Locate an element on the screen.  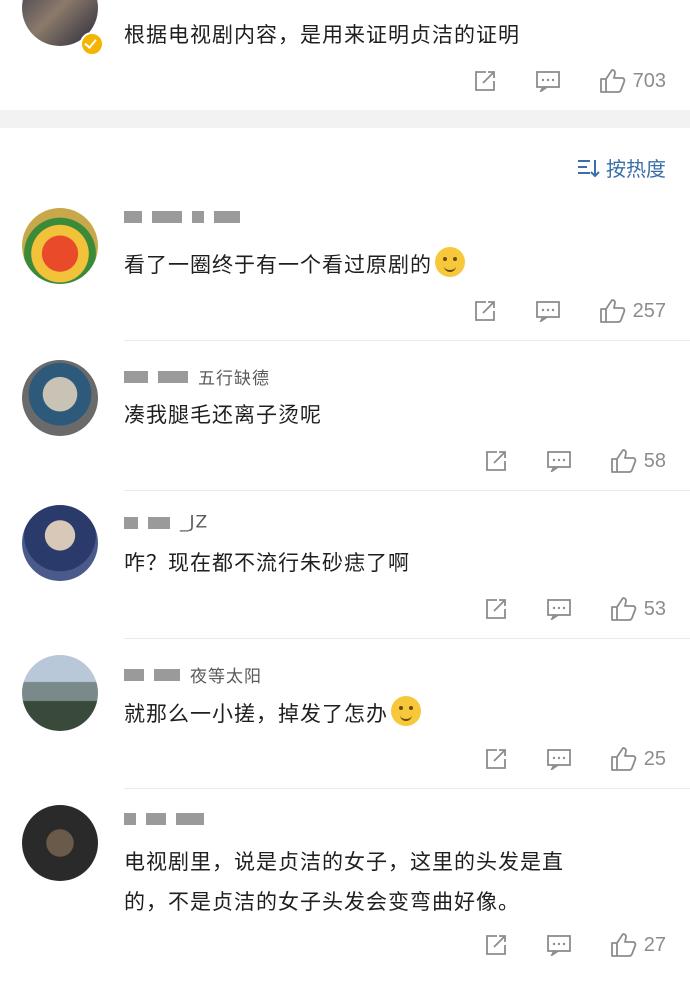
like-count: 58 is located at coordinates (654, 460).